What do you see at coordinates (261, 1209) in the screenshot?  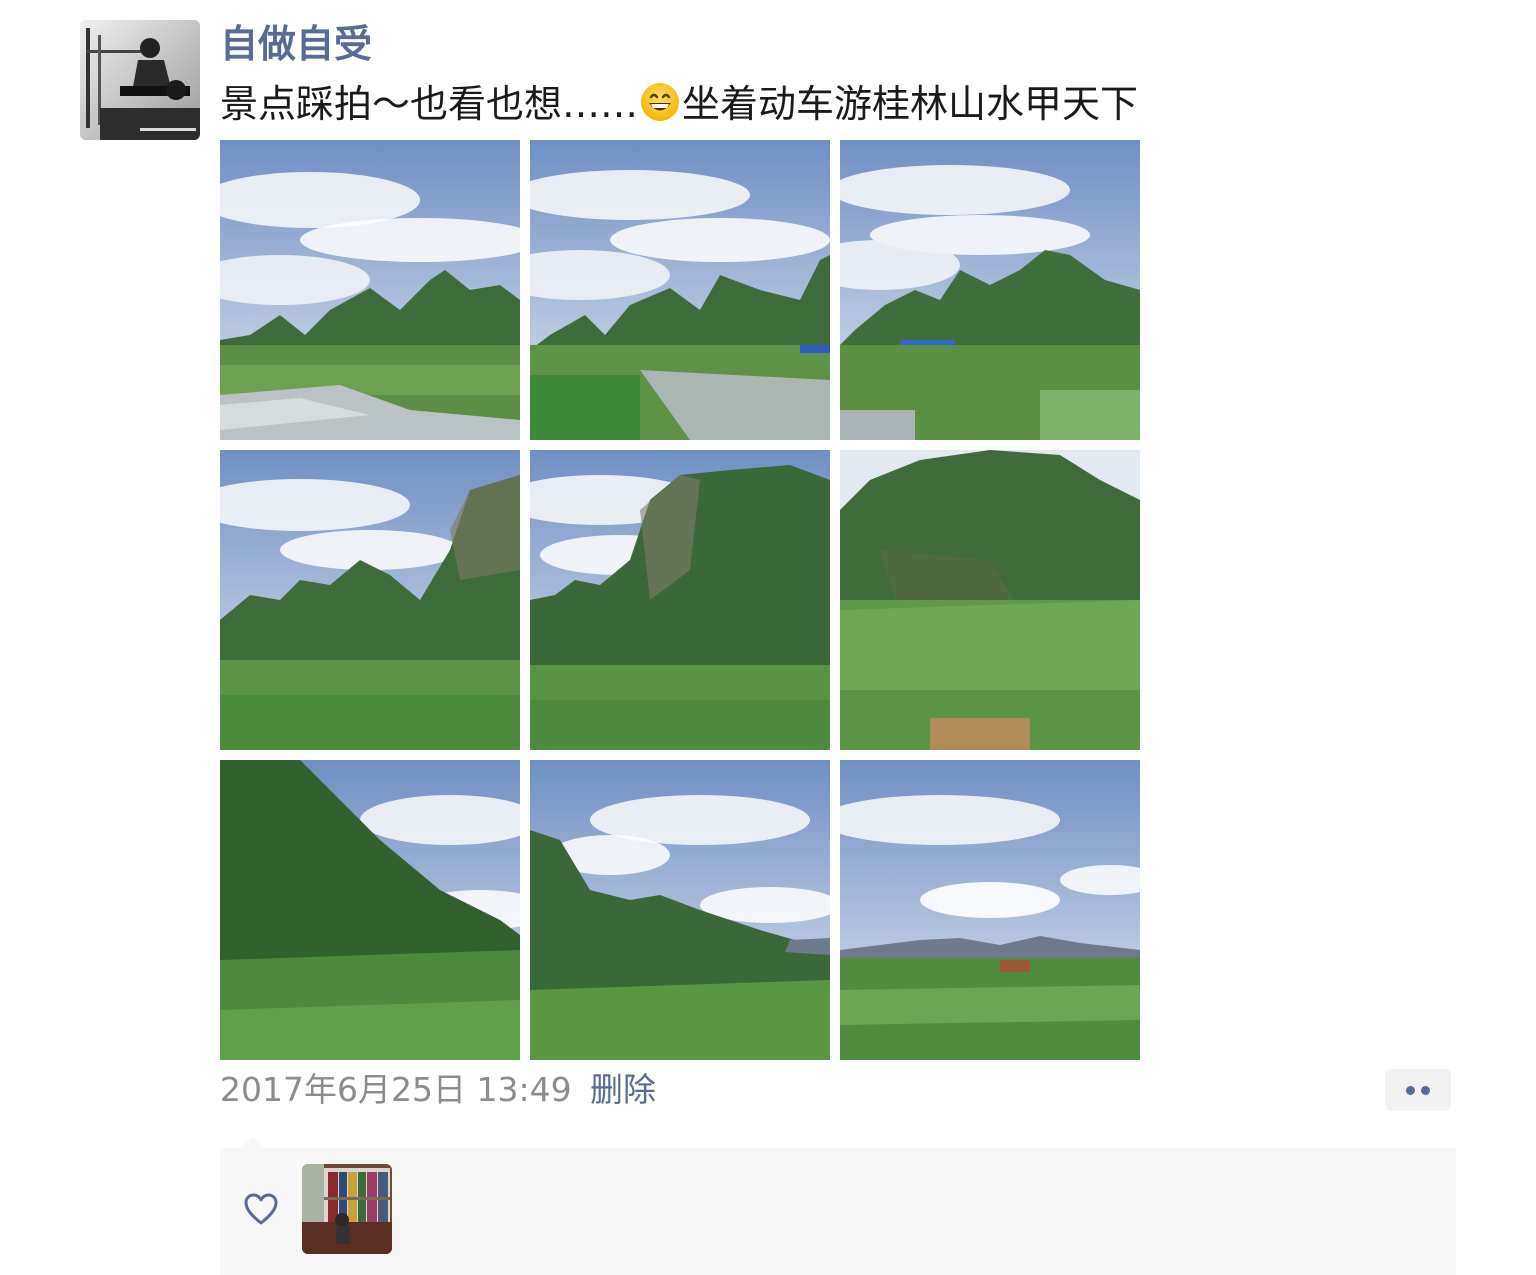 I see `heart-icon` at bounding box center [261, 1209].